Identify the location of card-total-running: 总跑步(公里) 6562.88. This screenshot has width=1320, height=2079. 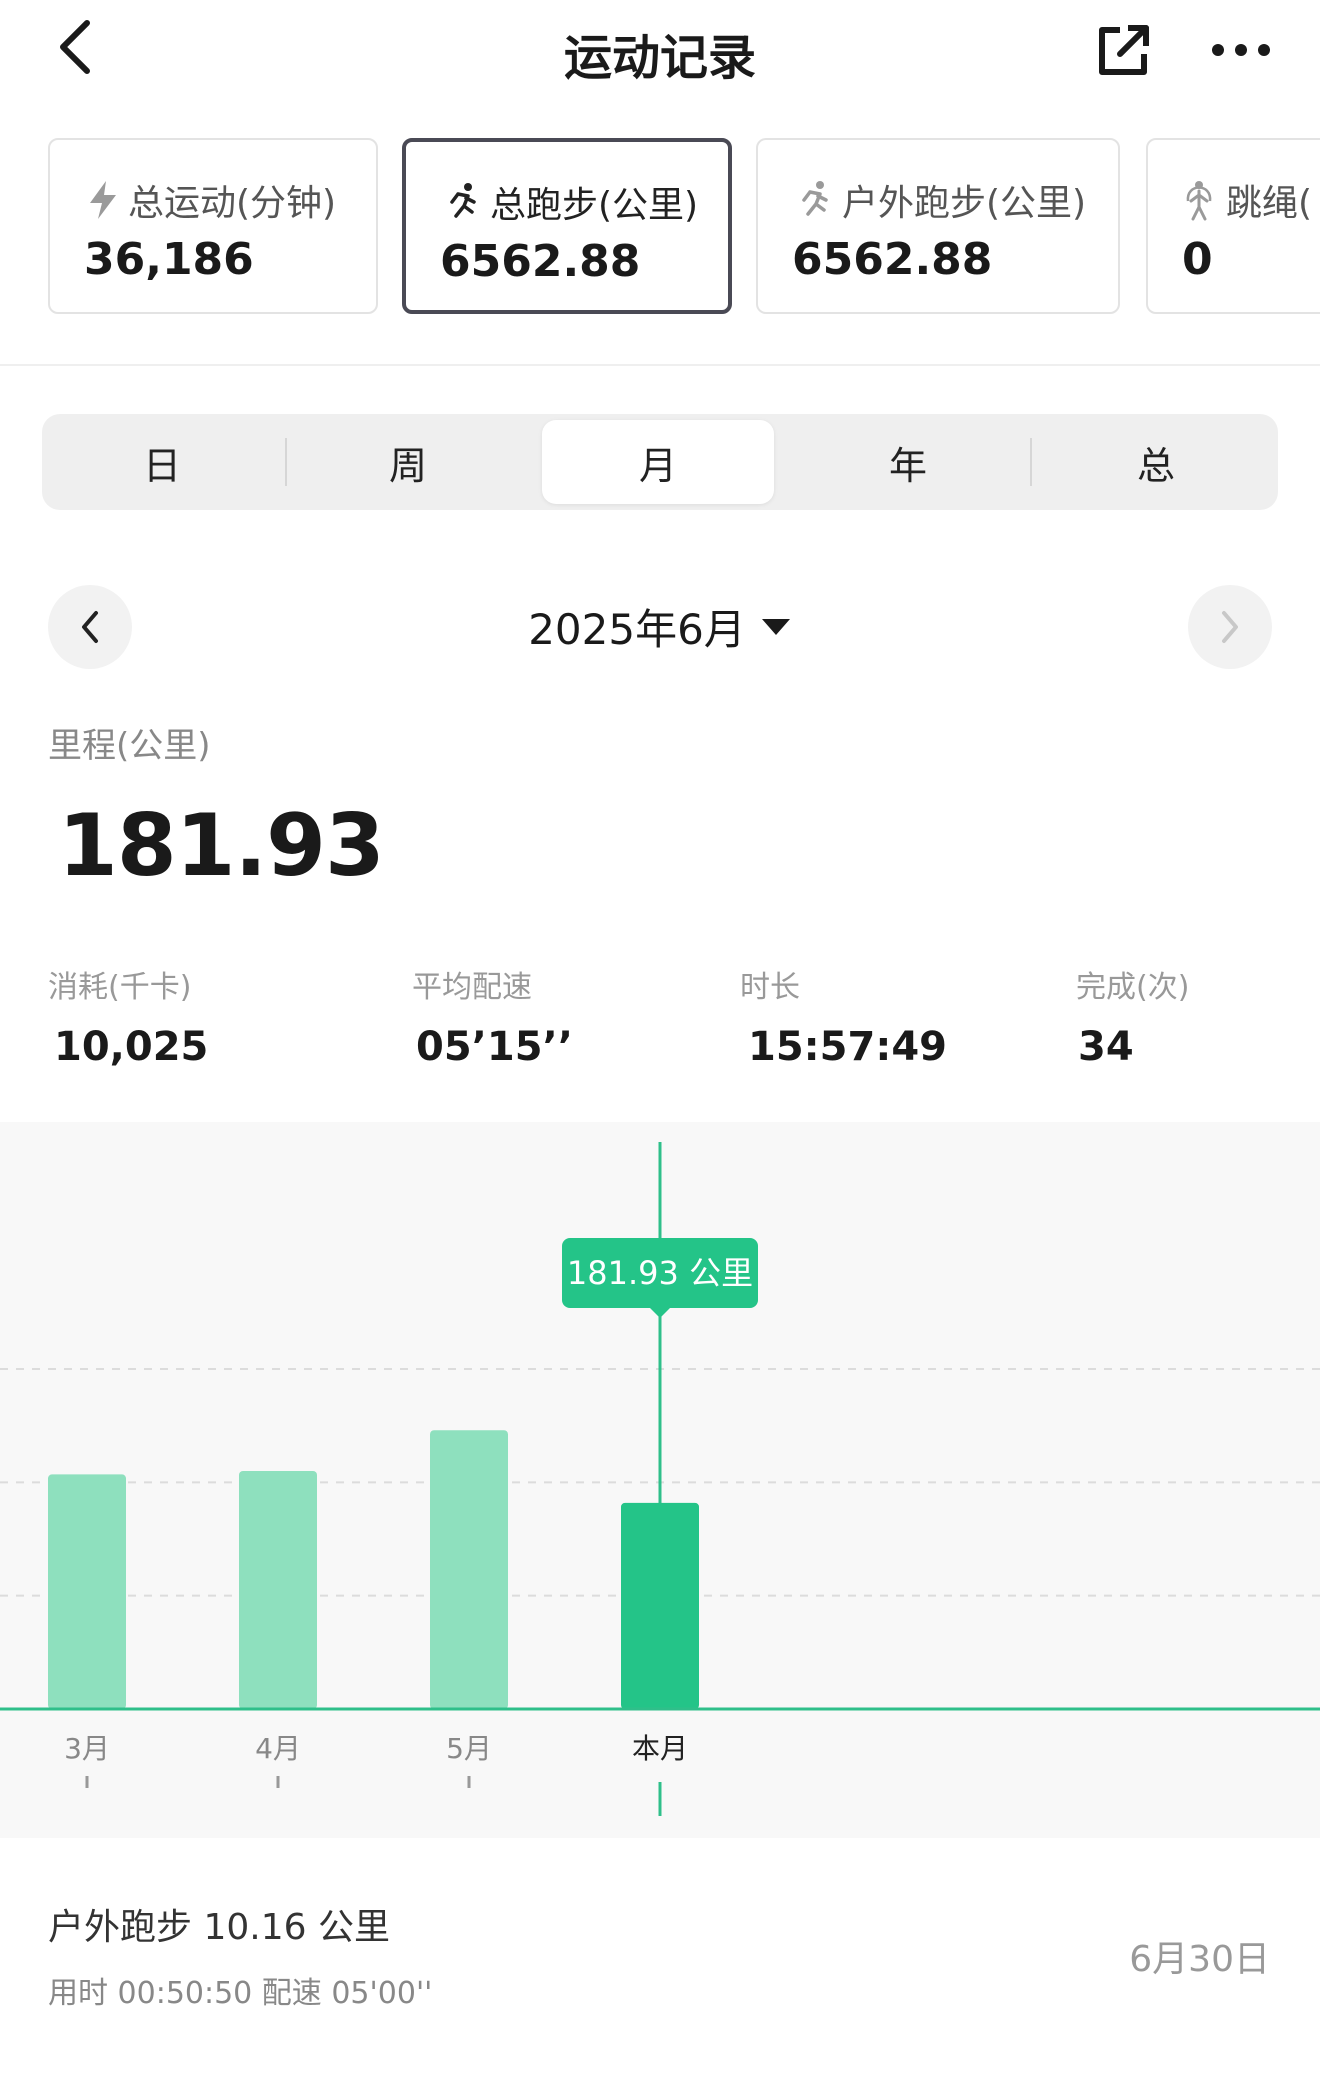
(567, 226).